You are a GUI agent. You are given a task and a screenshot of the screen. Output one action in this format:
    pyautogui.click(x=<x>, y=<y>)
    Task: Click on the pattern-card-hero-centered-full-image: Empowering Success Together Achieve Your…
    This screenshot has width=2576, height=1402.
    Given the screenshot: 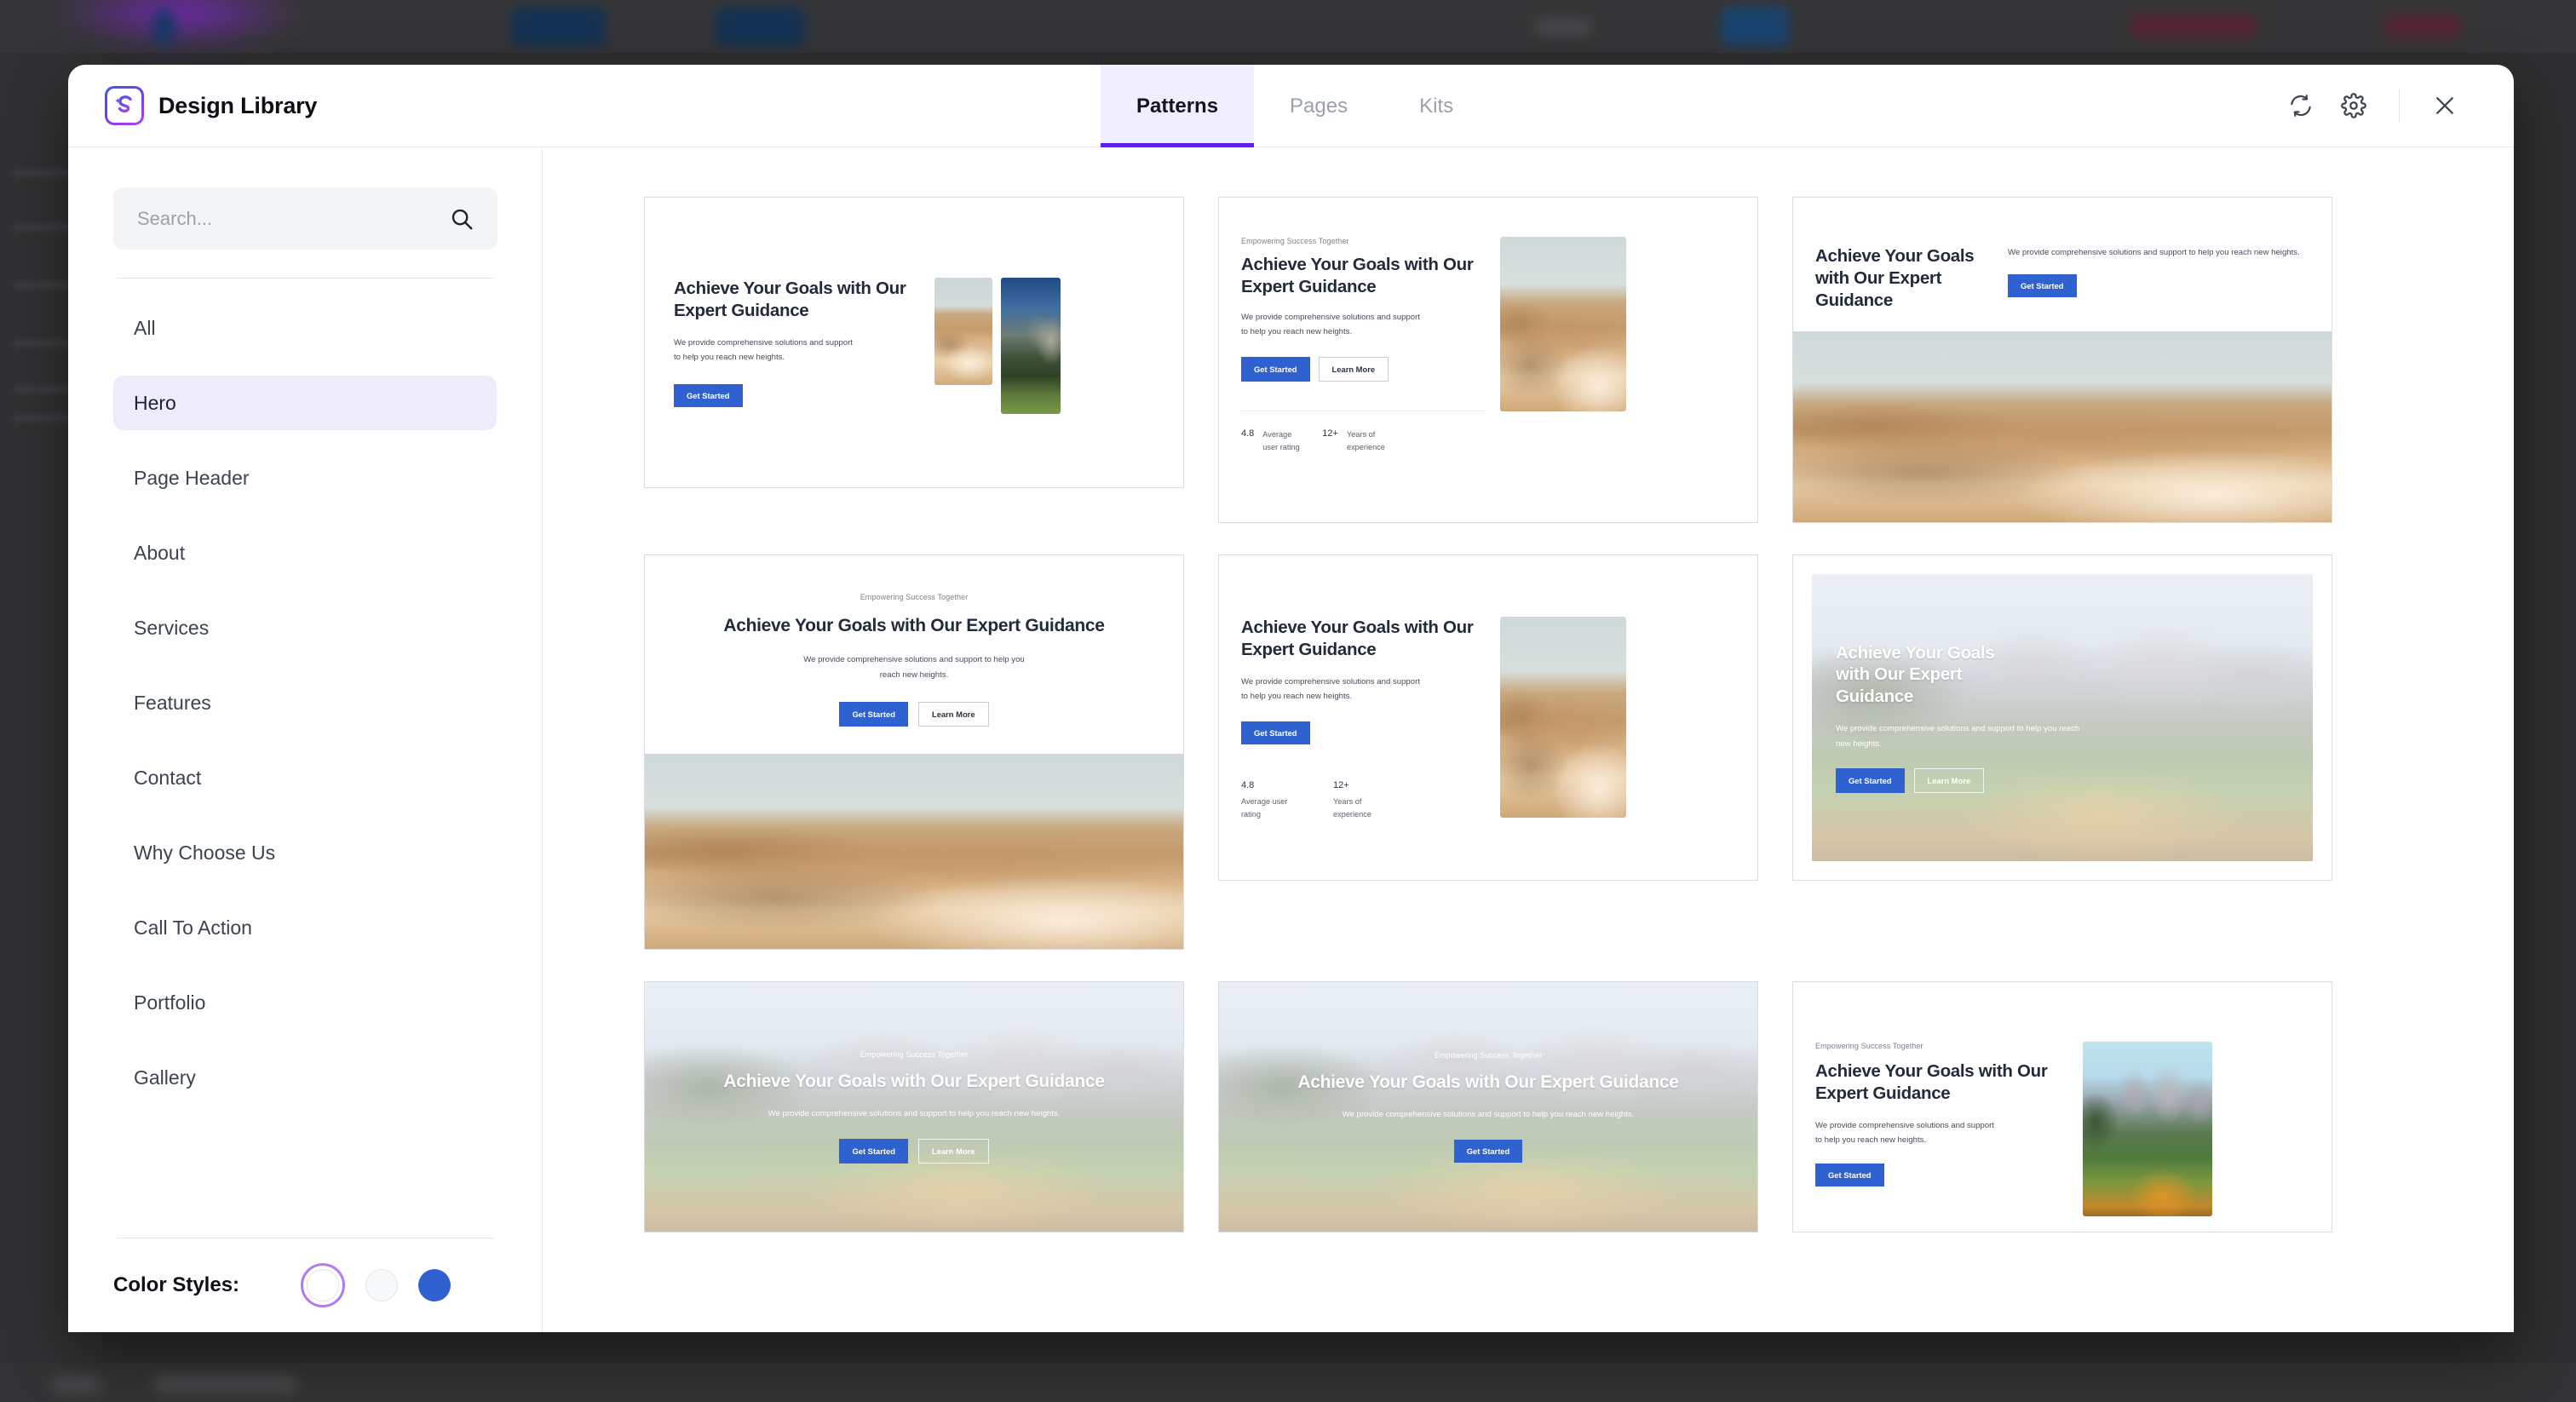 What is the action you would take?
    pyautogui.click(x=914, y=752)
    